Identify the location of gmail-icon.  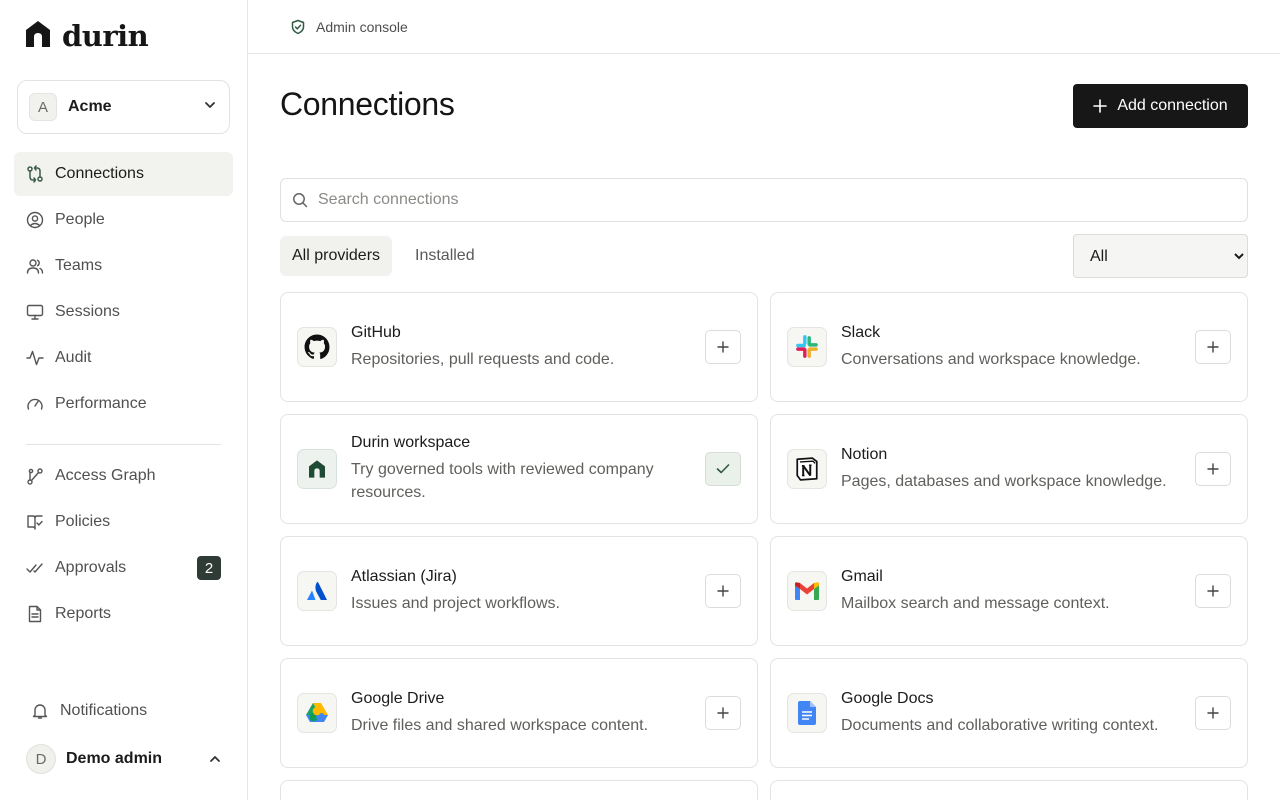
(807, 591).